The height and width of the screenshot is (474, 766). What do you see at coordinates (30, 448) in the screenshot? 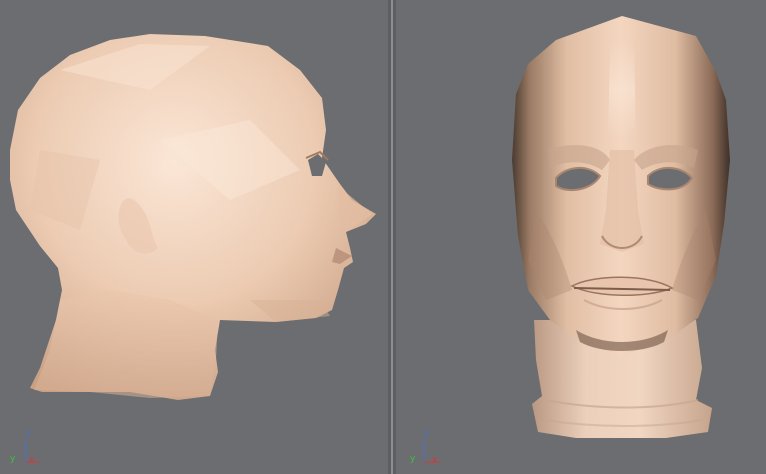
I see `axis-gizmo-side: z y x` at bounding box center [30, 448].